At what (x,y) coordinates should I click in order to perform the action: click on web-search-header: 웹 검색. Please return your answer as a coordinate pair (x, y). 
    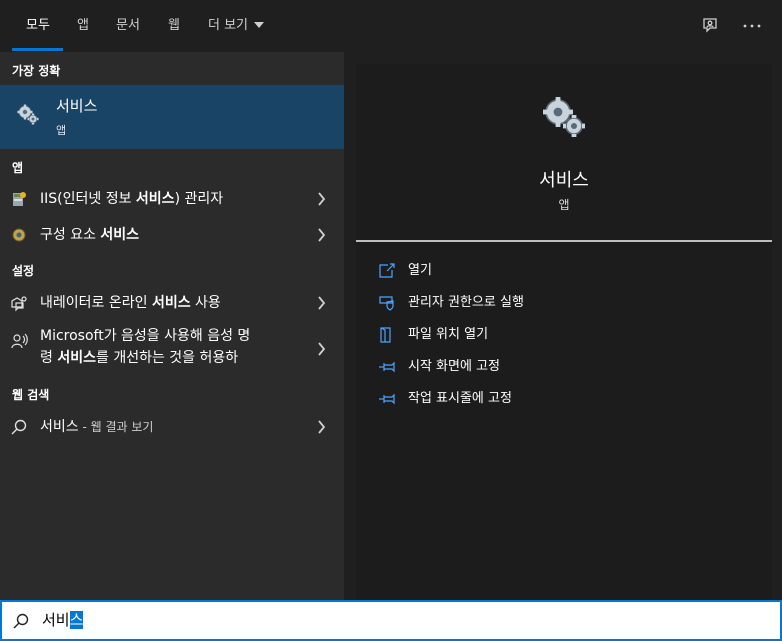
    Looking at the image, I should click on (31, 395).